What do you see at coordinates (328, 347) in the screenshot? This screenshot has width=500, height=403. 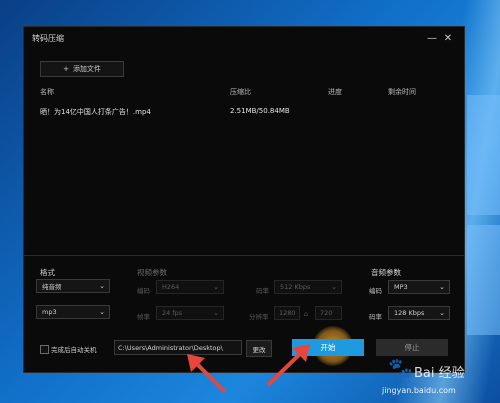 I see `start-label: 开始` at bounding box center [328, 347].